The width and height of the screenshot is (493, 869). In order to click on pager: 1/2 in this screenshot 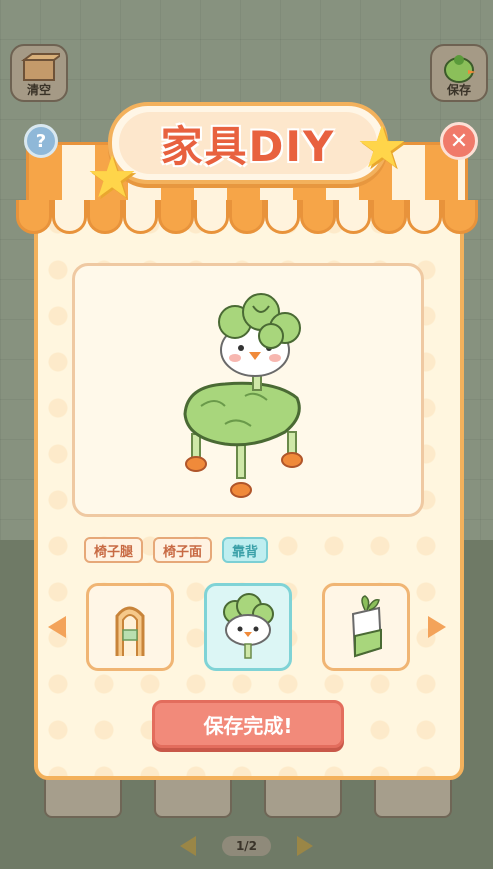, I will do `click(246, 846)`.